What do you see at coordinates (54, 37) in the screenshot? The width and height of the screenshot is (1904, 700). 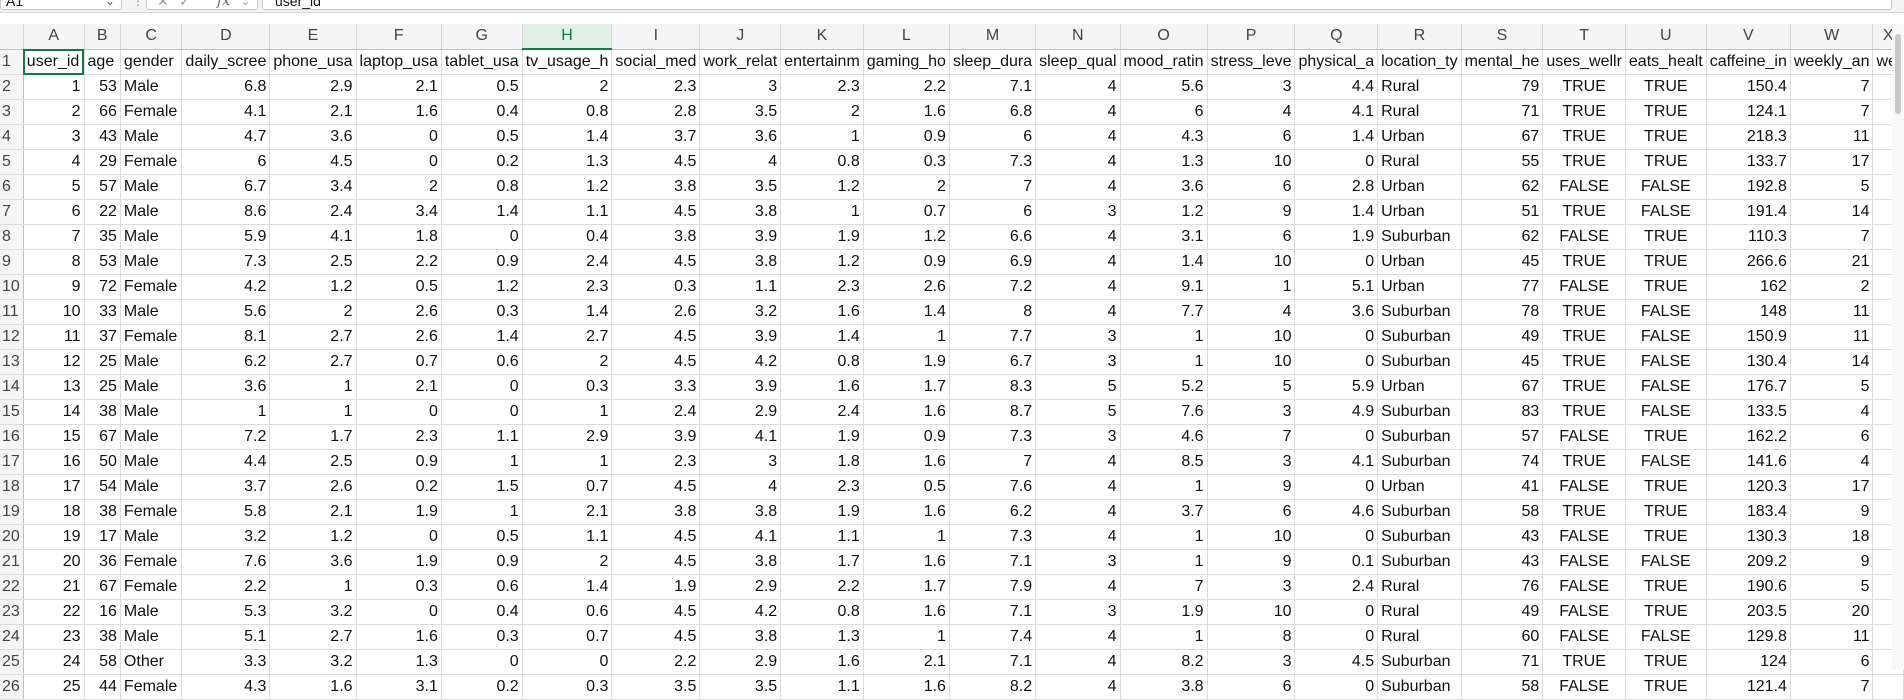 I see `column-header-a: A` at bounding box center [54, 37].